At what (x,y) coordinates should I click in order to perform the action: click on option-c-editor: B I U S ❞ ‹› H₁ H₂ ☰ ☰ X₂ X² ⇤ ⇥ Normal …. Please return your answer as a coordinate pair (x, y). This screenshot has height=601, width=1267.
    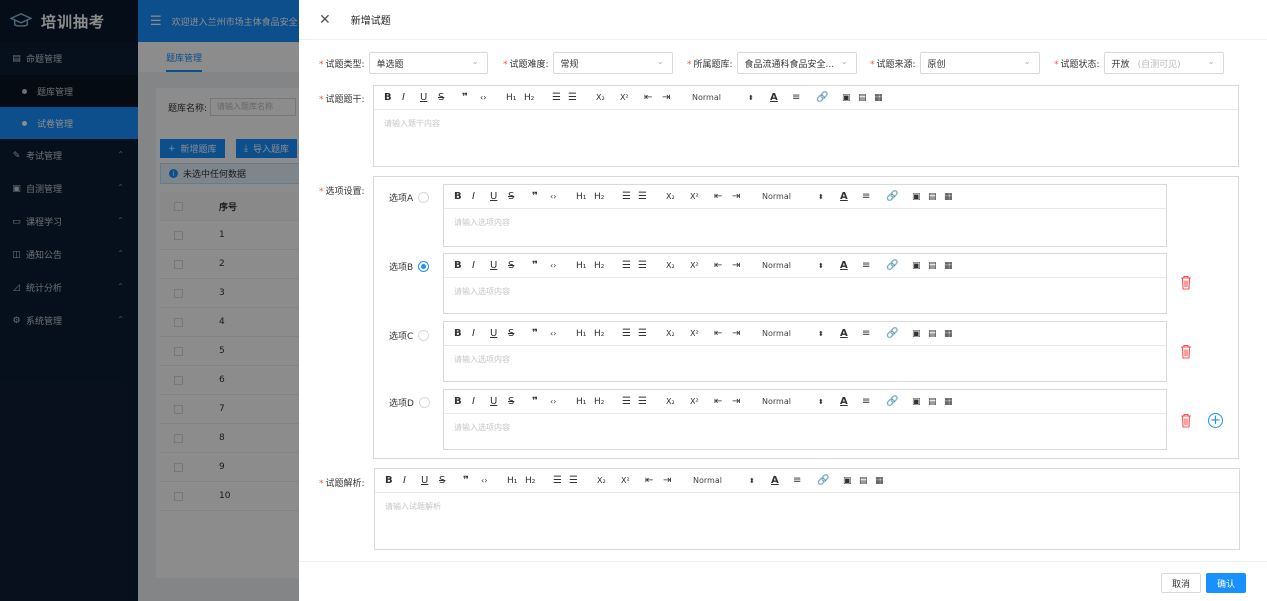
    Looking at the image, I should click on (805, 351).